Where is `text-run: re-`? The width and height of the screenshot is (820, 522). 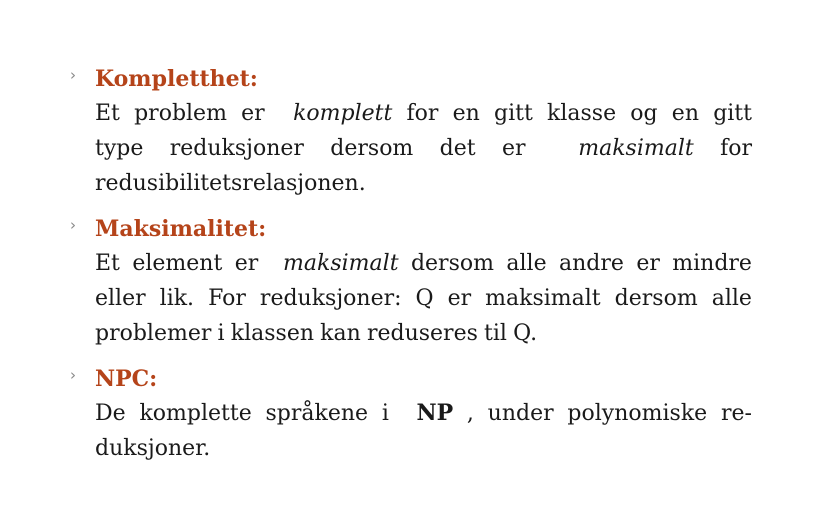 text-run: re- is located at coordinates (736, 413).